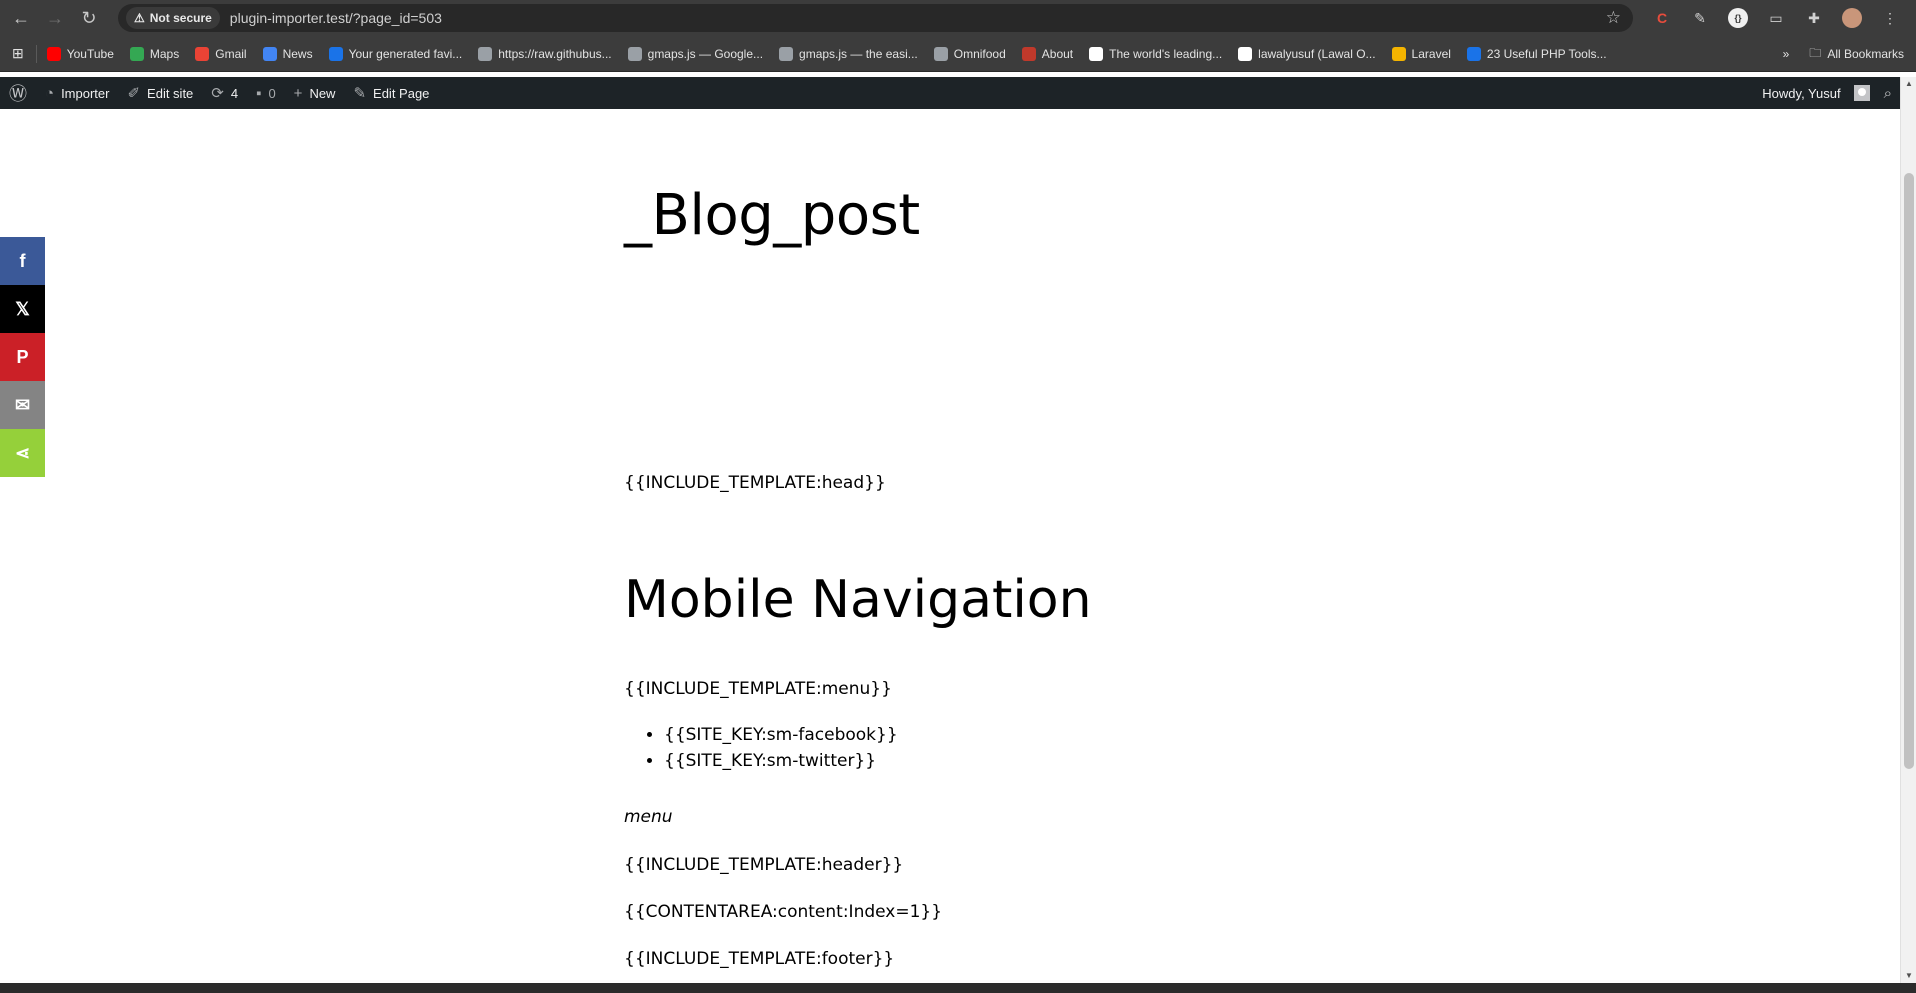  I want to click on json-extension-icon: {}, so click(1738, 18).